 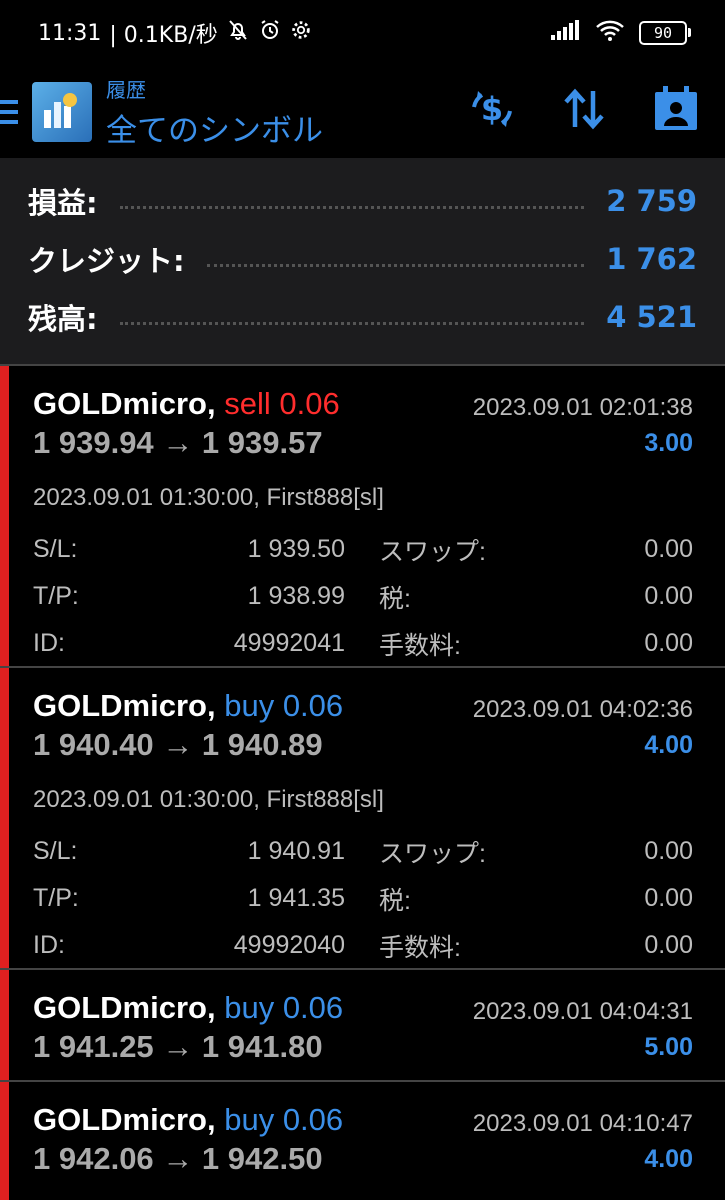 What do you see at coordinates (582, 407) in the screenshot?
I see `deal-close-time: 2023.09.01 02:01:38` at bounding box center [582, 407].